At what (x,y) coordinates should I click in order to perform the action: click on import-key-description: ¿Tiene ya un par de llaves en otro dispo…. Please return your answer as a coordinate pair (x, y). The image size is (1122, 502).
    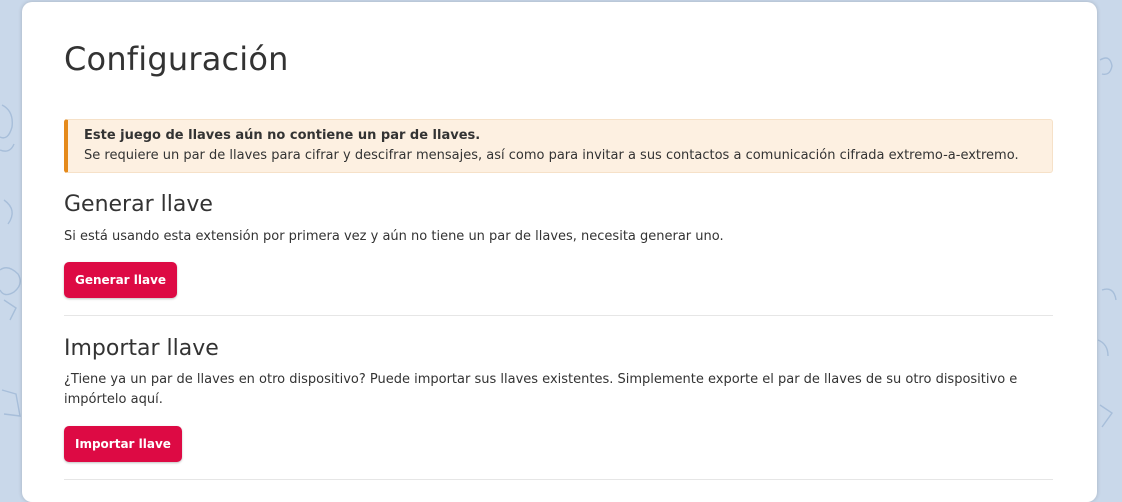
    Looking at the image, I should click on (541, 389).